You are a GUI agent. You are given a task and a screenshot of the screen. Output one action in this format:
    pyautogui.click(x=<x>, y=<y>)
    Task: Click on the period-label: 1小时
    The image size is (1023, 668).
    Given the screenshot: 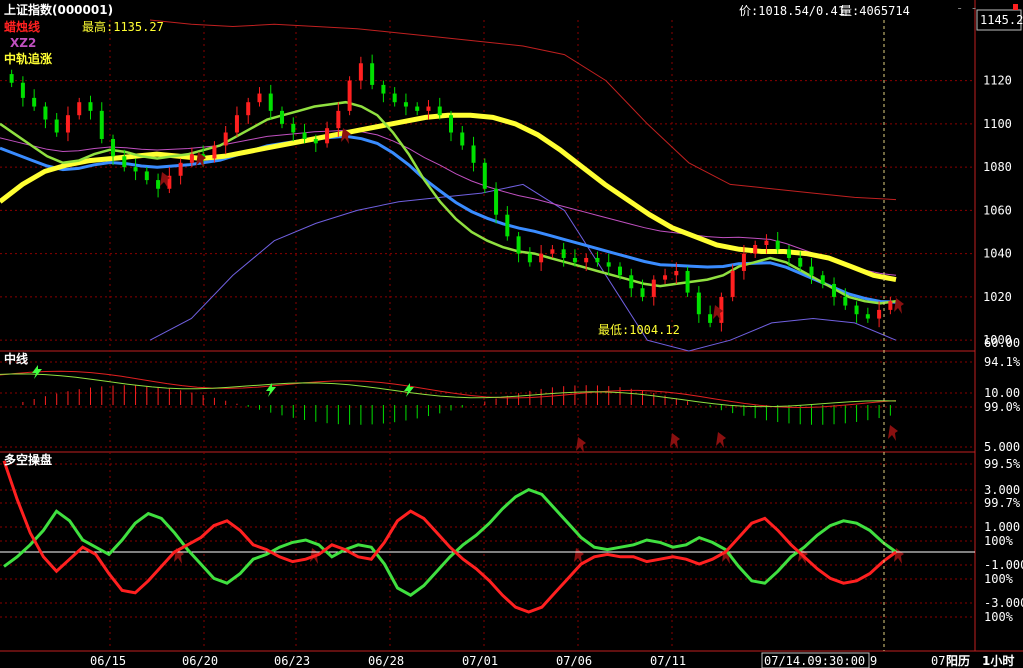 What is the action you would take?
    pyautogui.click(x=998, y=660)
    